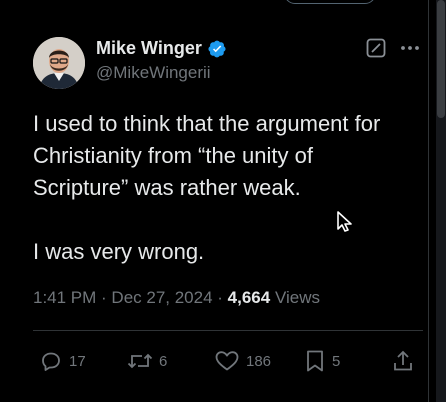 This screenshot has height=402, width=446. Describe the element at coordinates (441, 59) in the screenshot. I see `scrollbar-thumb` at that location.